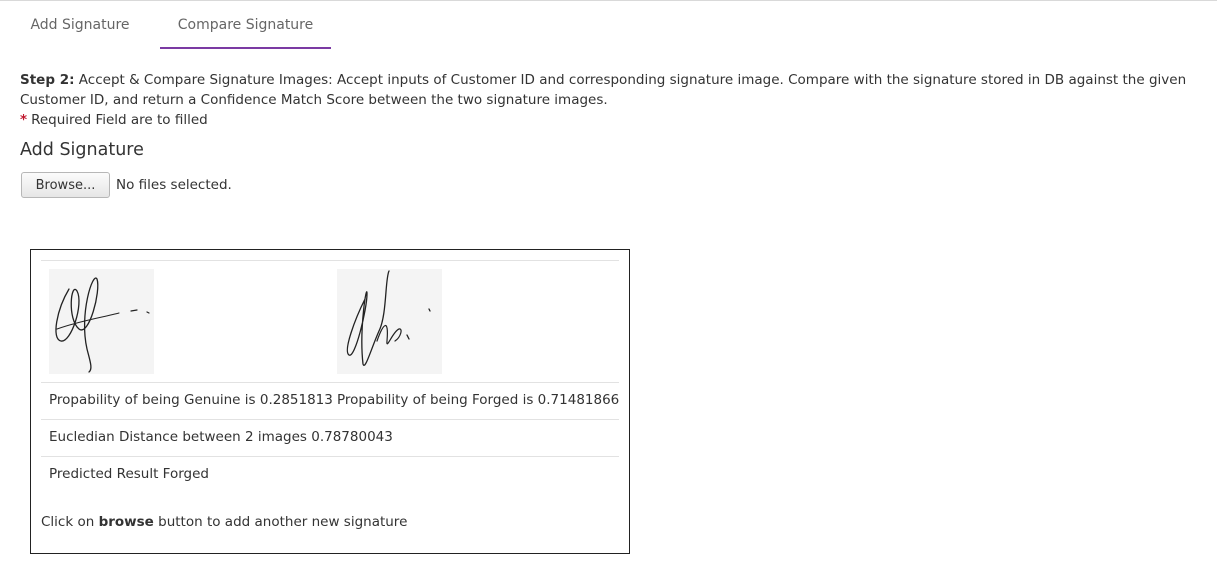 The width and height of the screenshot is (1217, 583). Describe the element at coordinates (80, 25) in the screenshot. I see `tab-add-signature: Add Signature` at that location.